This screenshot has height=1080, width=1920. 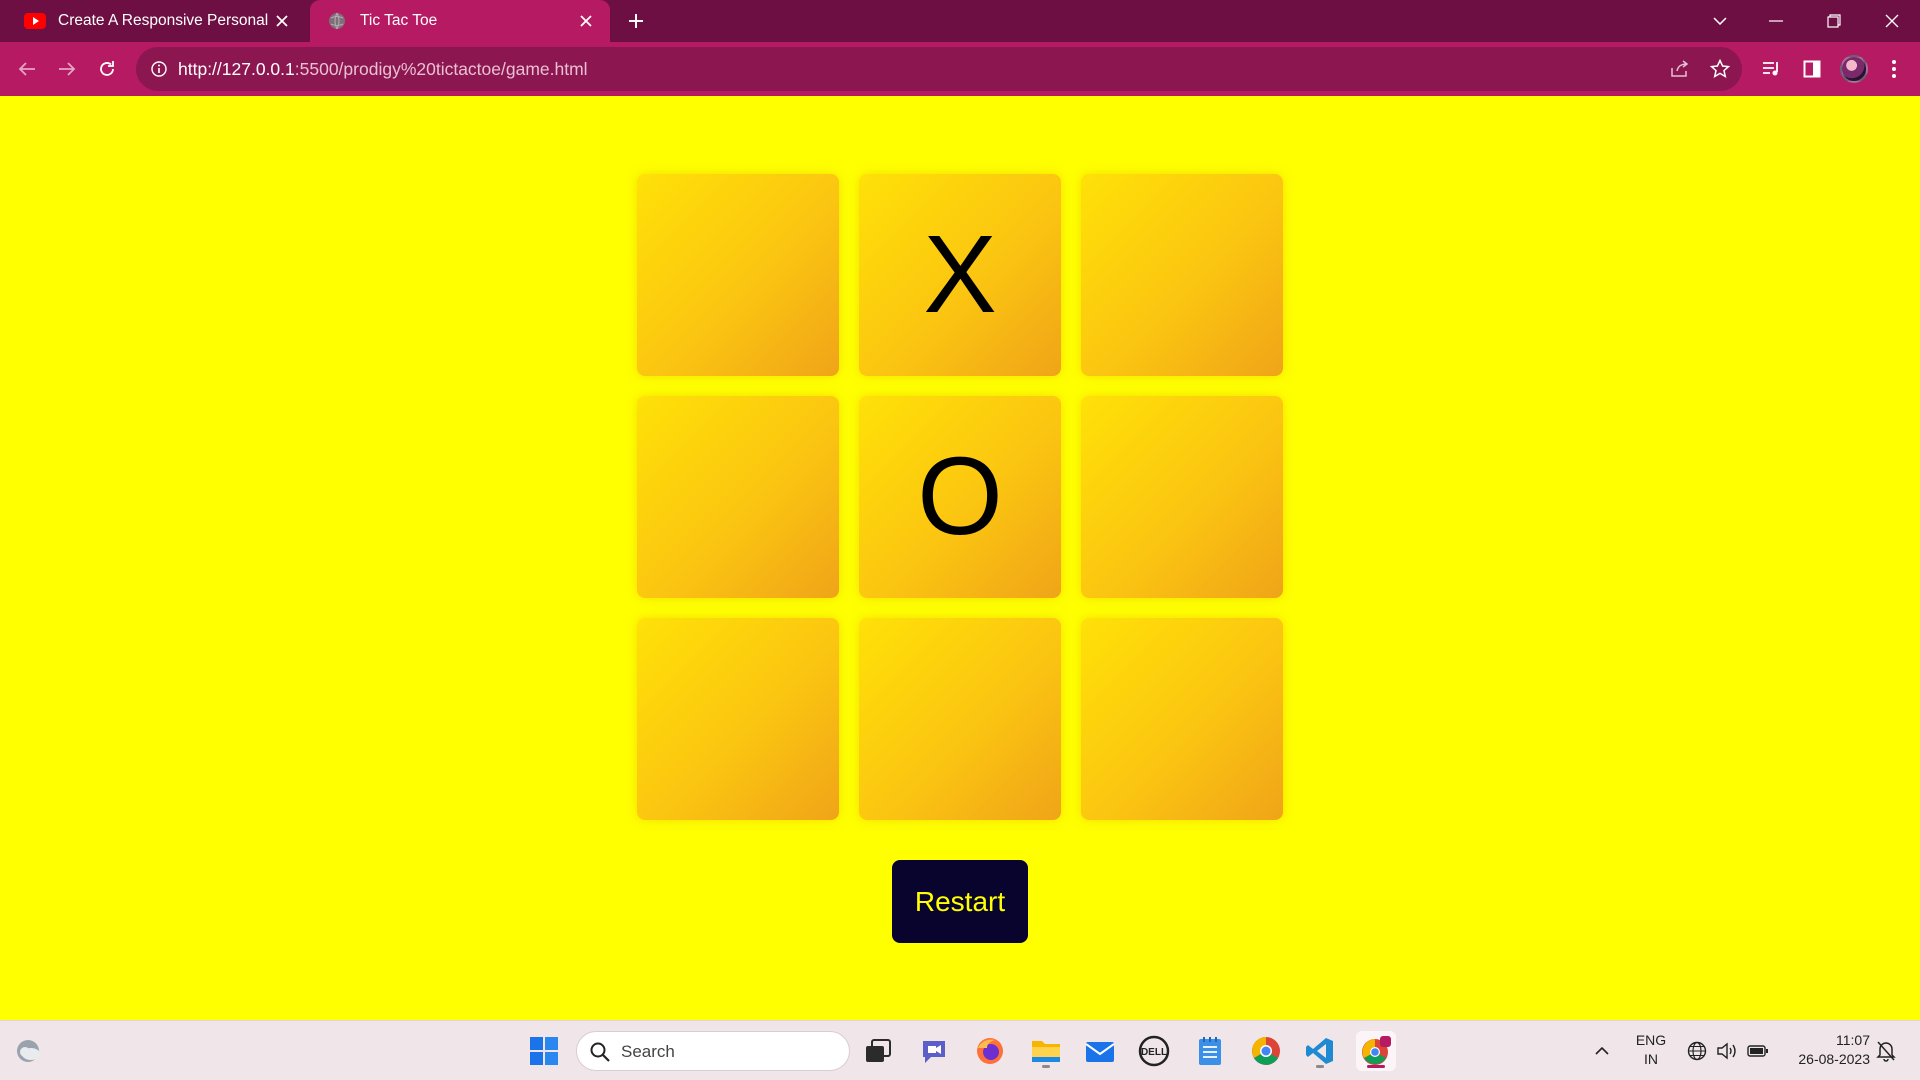 What do you see at coordinates (1812, 69) in the screenshot?
I see `side-panel-icon` at bounding box center [1812, 69].